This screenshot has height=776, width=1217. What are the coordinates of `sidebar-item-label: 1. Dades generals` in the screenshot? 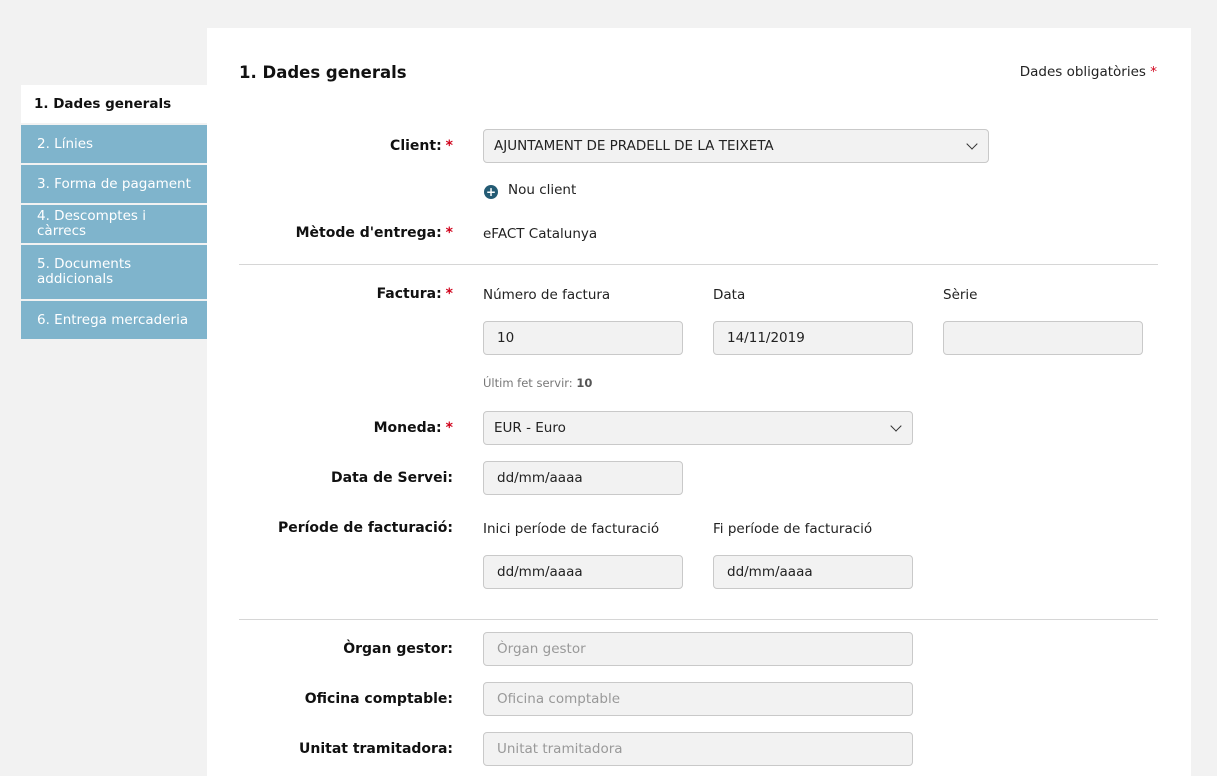 It's located at (103, 103).